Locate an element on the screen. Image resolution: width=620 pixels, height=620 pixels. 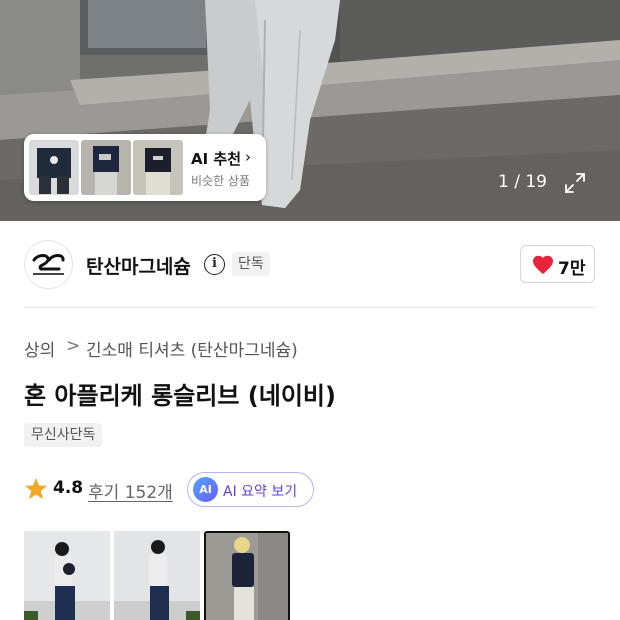
image-counter: 1 / 19 is located at coordinates (522, 182).